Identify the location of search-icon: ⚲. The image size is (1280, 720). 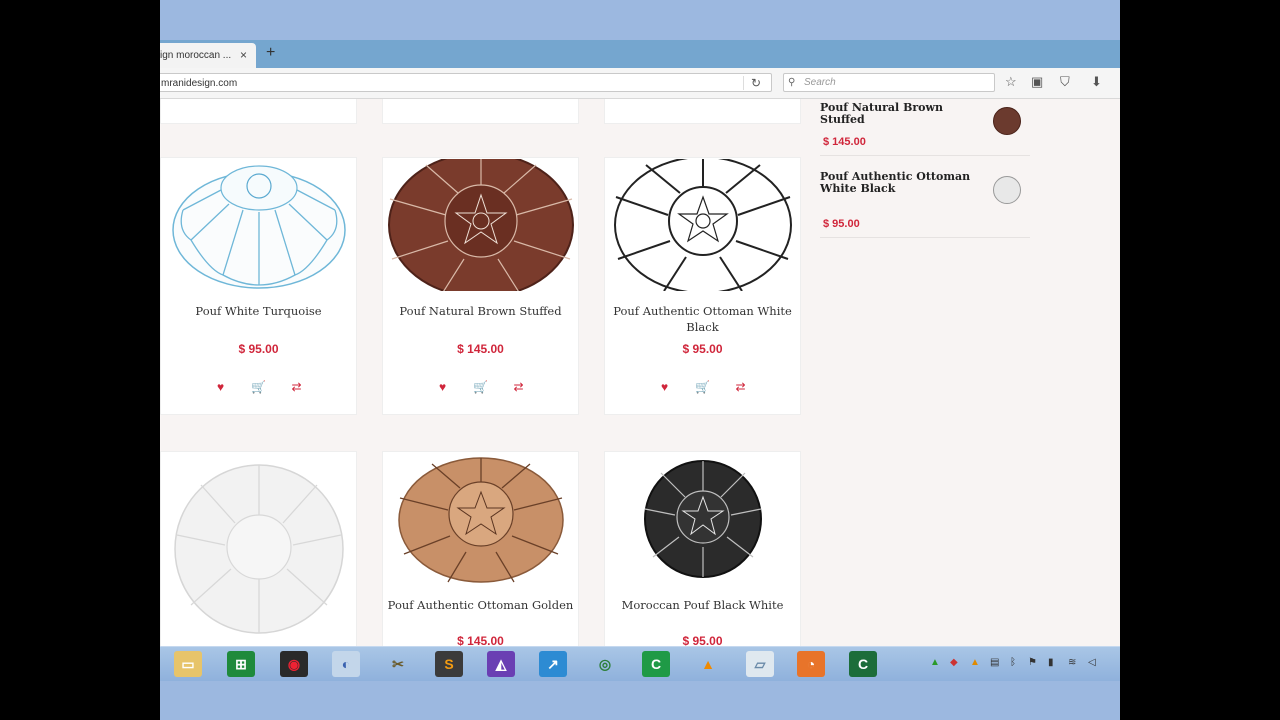
(792, 82).